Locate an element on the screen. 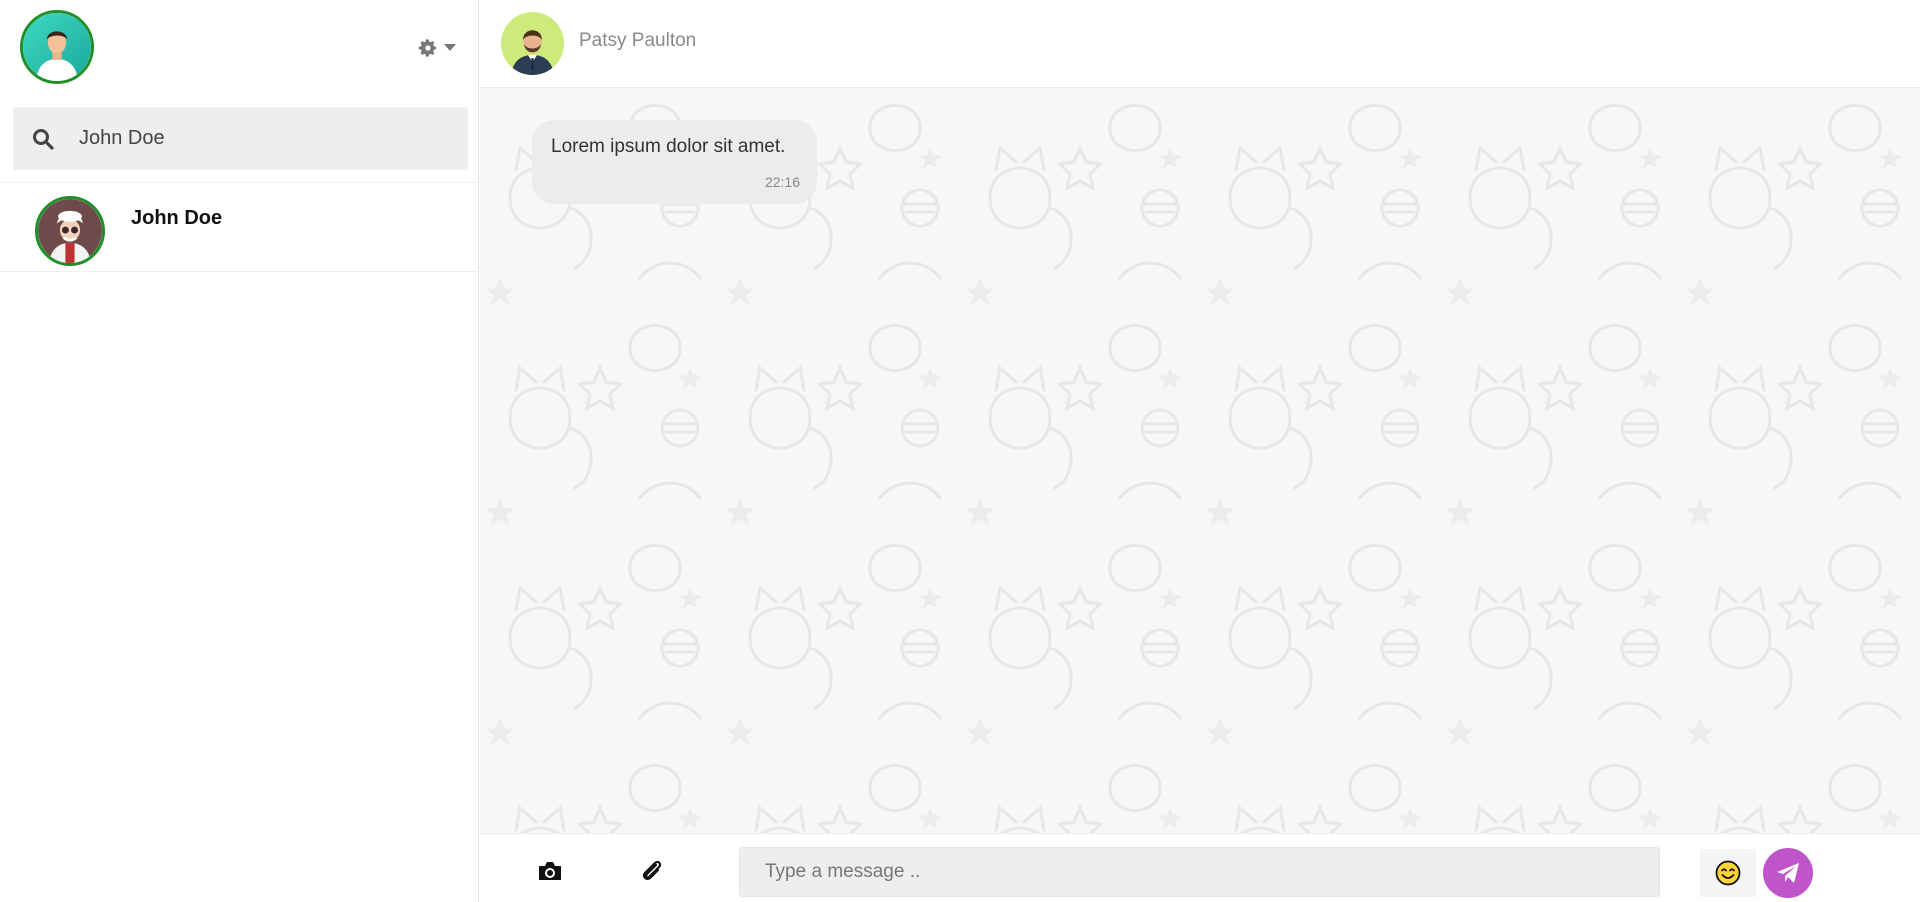 The image size is (1920, 902). paper-plane-icon is located at coordinates (1788, 873).